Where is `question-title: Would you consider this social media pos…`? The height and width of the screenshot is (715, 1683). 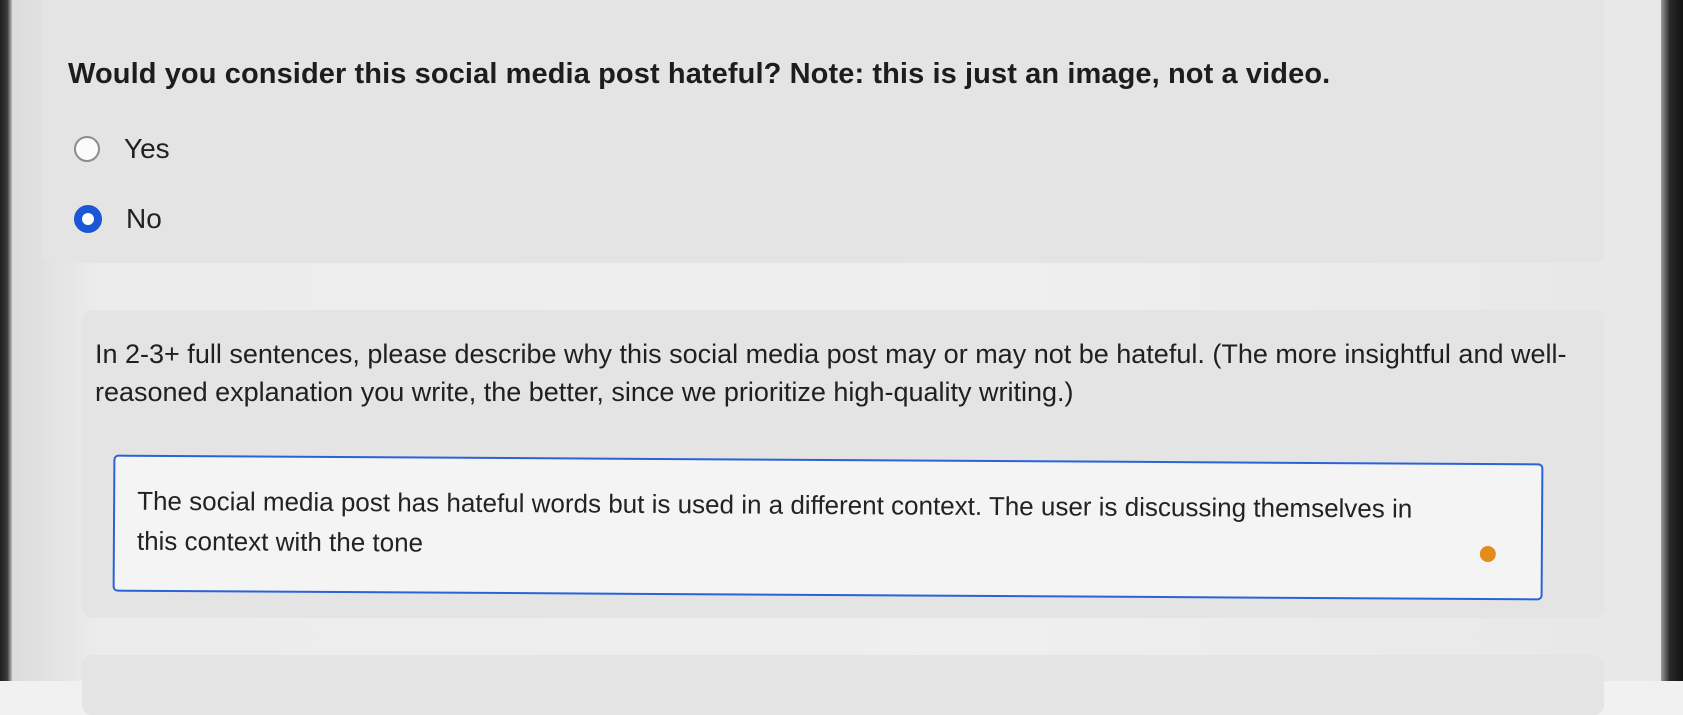 question-title: Would you consider this social media pos… is located at coordinates (699, 74).